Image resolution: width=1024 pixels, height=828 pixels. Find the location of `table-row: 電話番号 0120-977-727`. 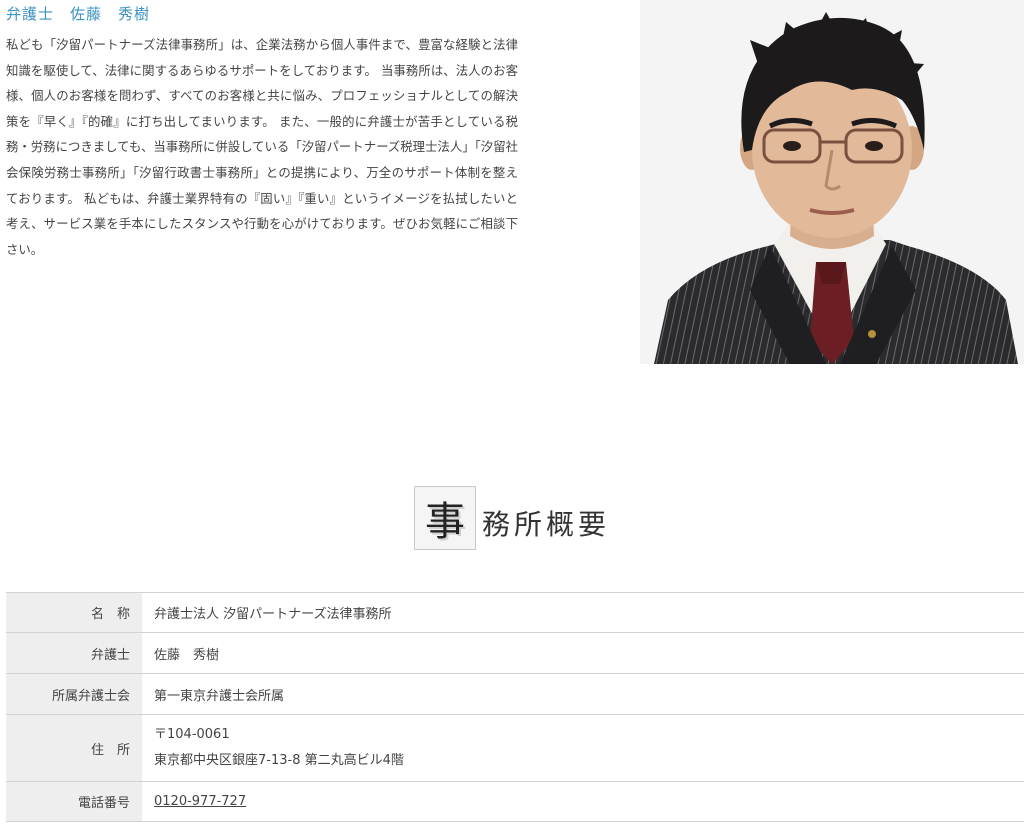

table-row: 電話番号 0120-977-727 is located at coordinates (515, 801).